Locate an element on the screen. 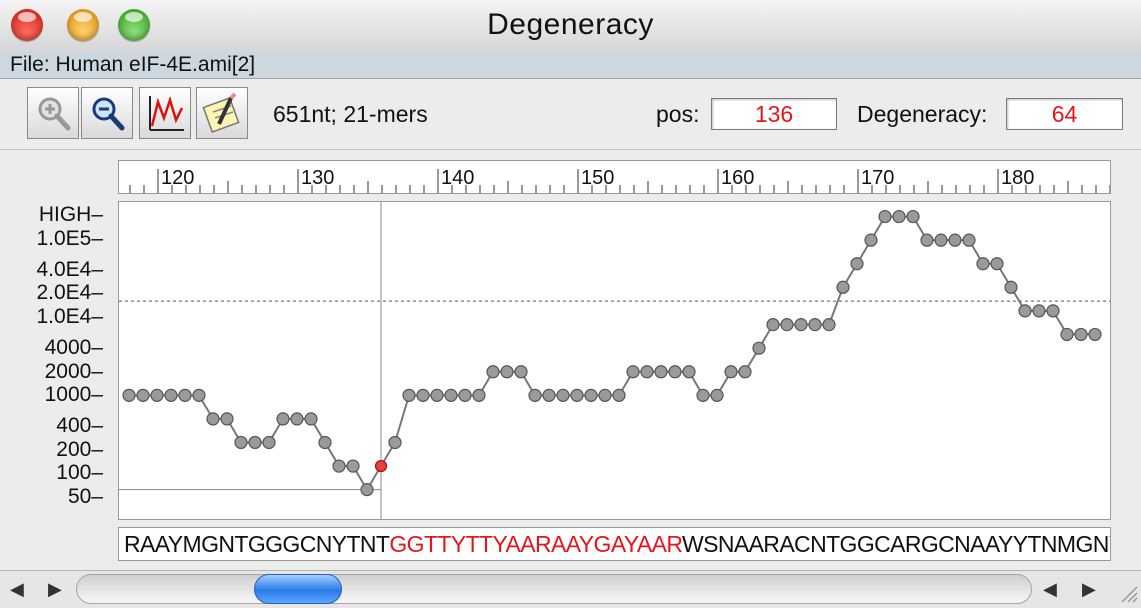 Image resolution: width=1141 pixels, height=608 pixels. scroll-thumb is located at coordinates (298, 589).